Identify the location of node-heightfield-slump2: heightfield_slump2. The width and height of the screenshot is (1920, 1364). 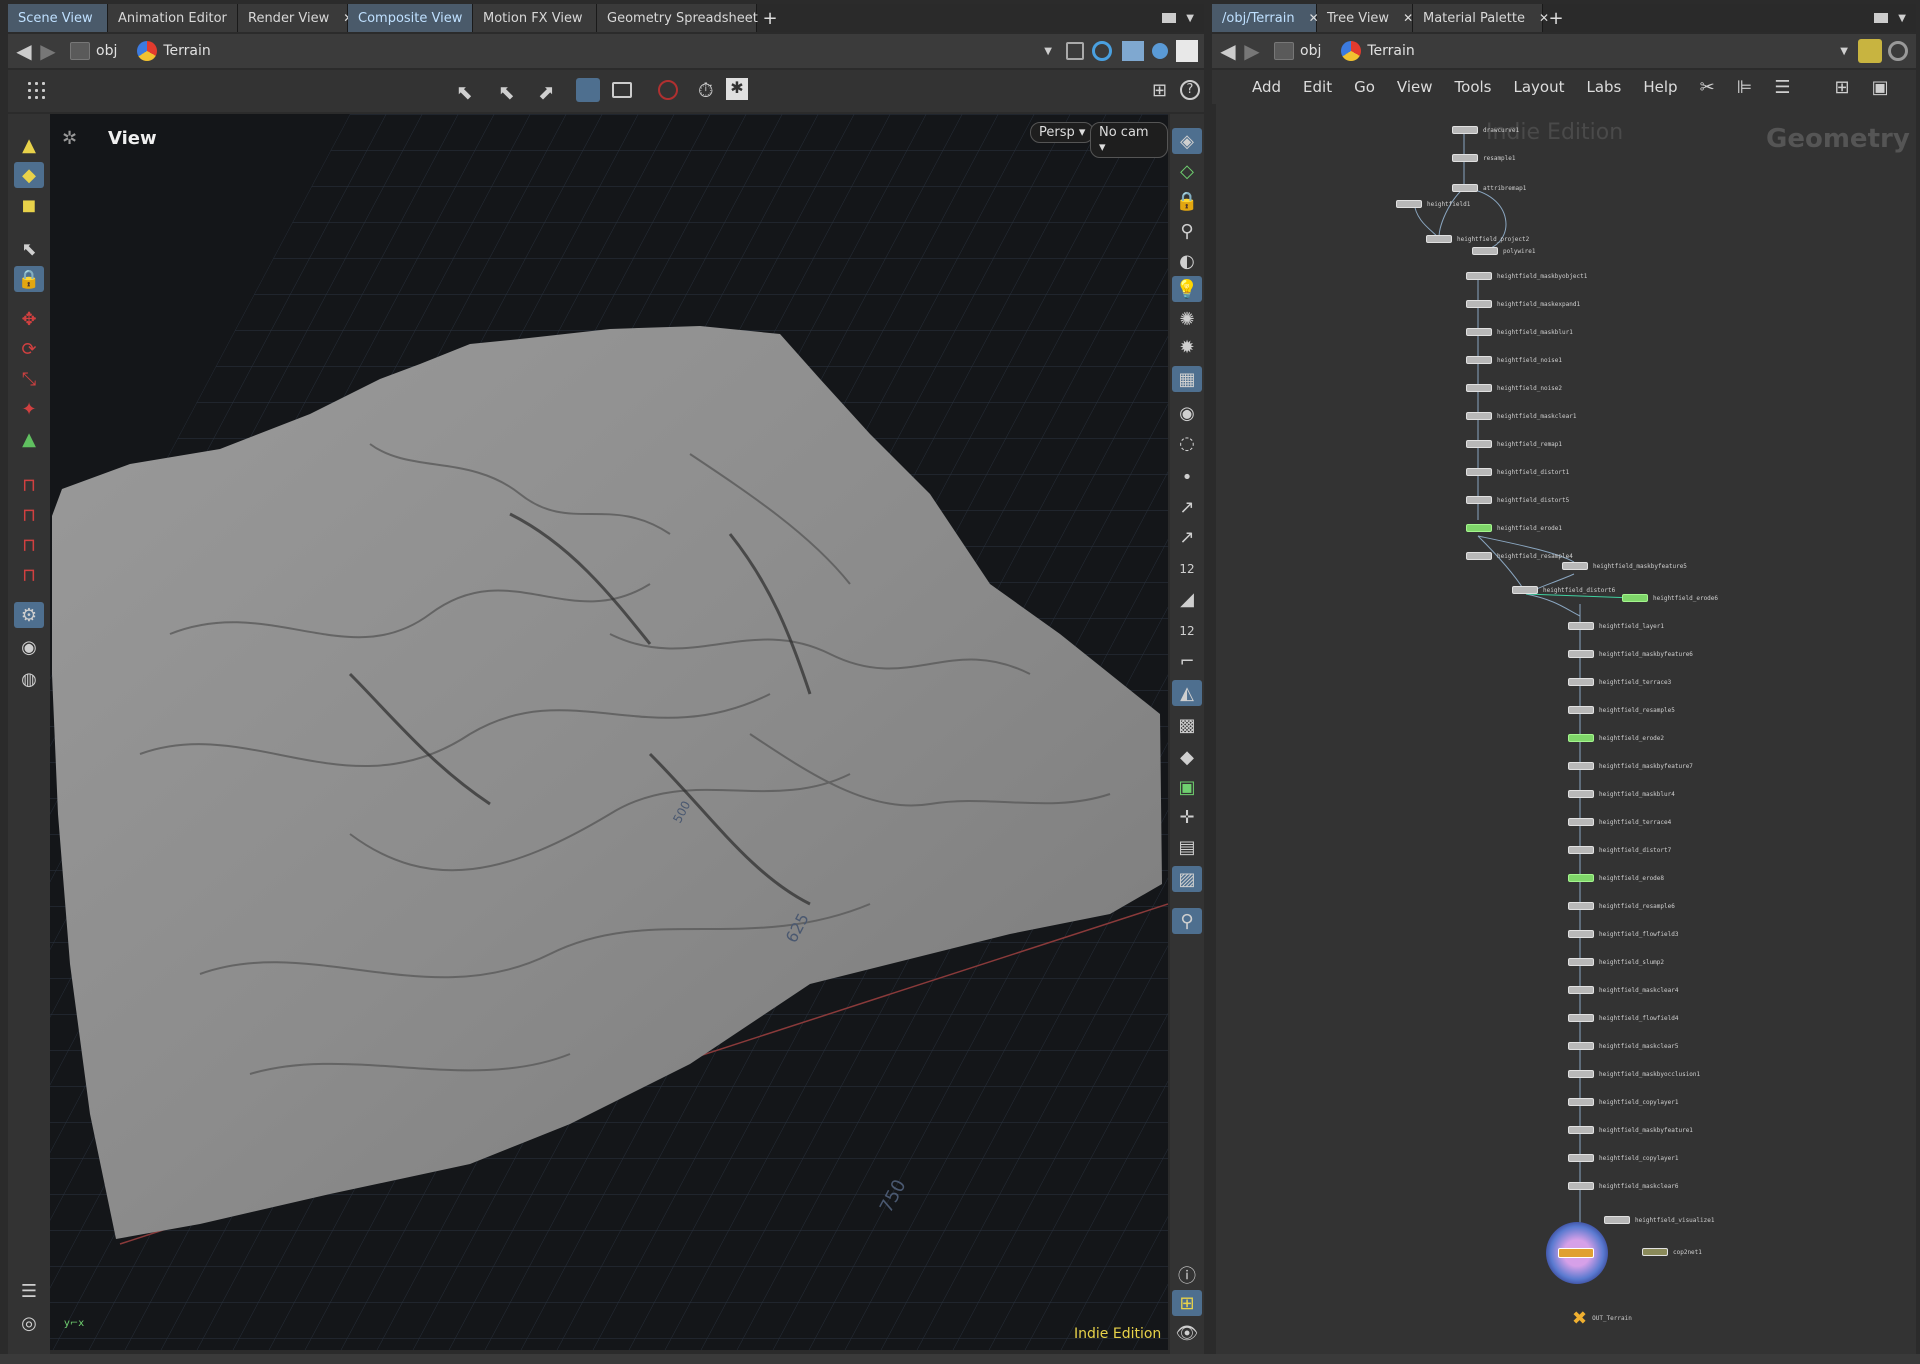
(1616, 962).